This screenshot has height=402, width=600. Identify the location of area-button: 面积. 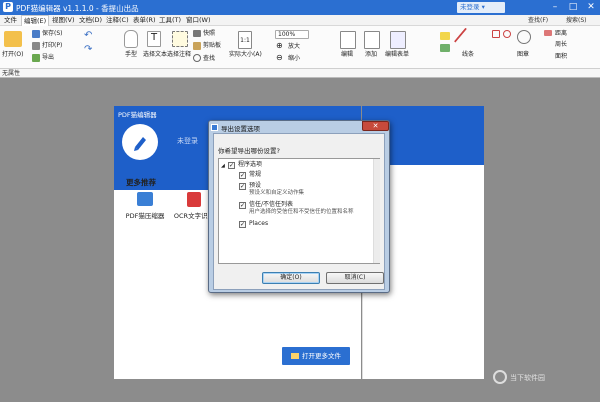
(561, 57).